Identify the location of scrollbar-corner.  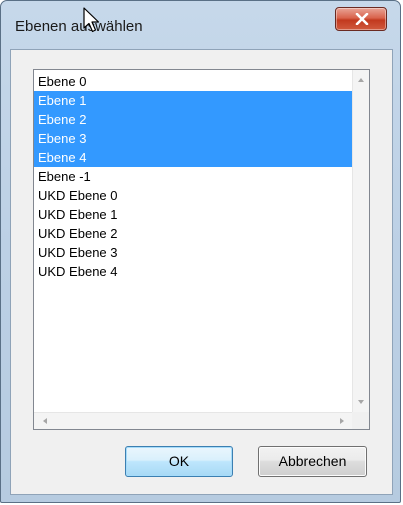
(360, 420).